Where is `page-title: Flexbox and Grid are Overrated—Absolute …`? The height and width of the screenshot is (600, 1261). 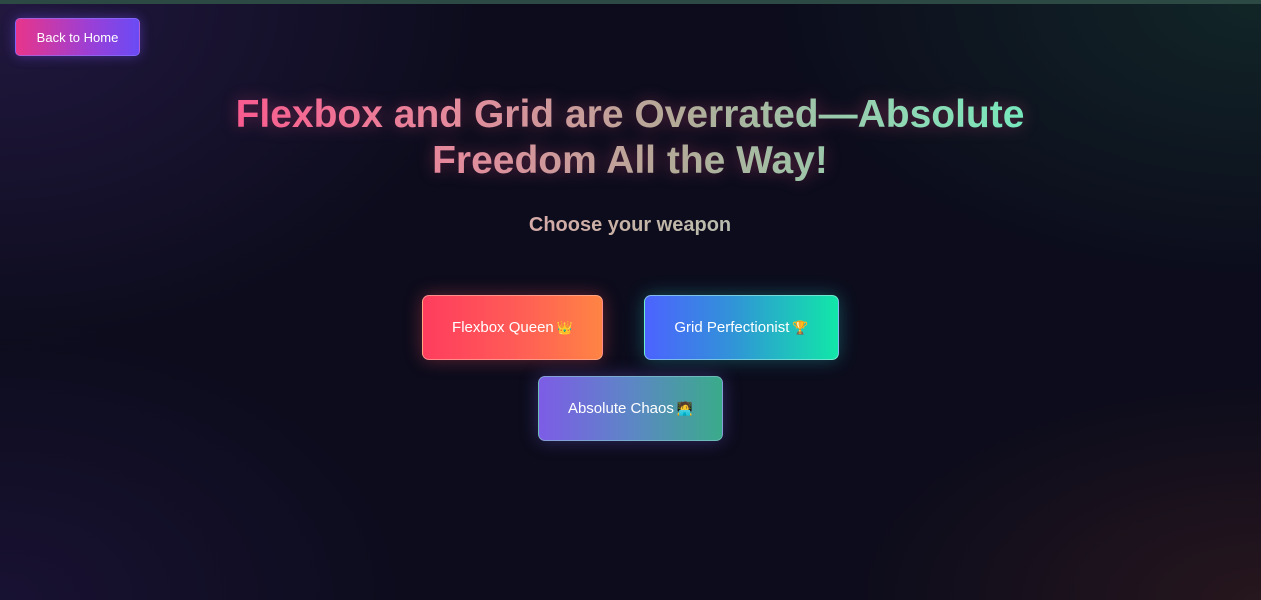 page-title: Flexbox and Grid are Overrated—Absolute … is located at coordinates (630, 138).